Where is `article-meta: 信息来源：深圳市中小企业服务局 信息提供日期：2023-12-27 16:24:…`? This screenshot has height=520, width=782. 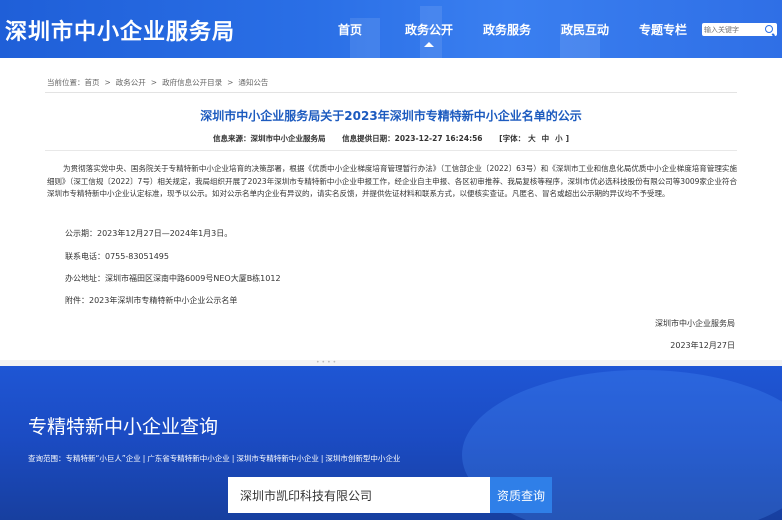
article-meta: 信息来源：深圳市中小企业服务局 信息提供日期：2023-12-27 16:24:… is located at coordinates (391, 138).